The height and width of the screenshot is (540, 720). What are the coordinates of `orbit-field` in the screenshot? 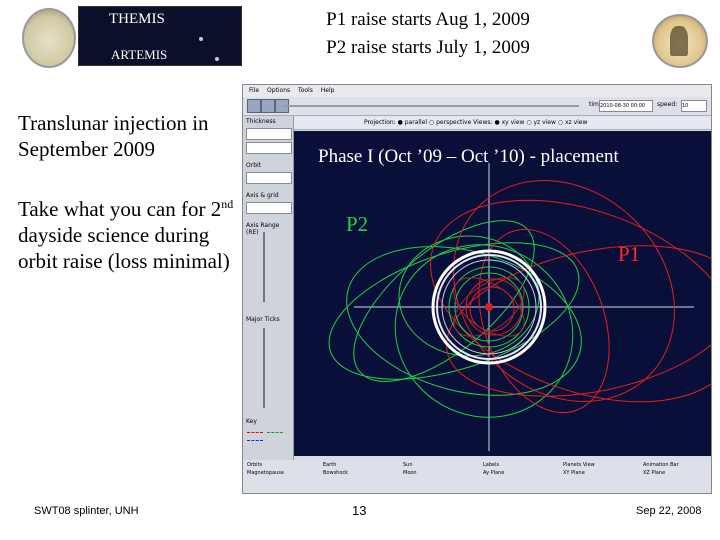 It's located at (269, 178).